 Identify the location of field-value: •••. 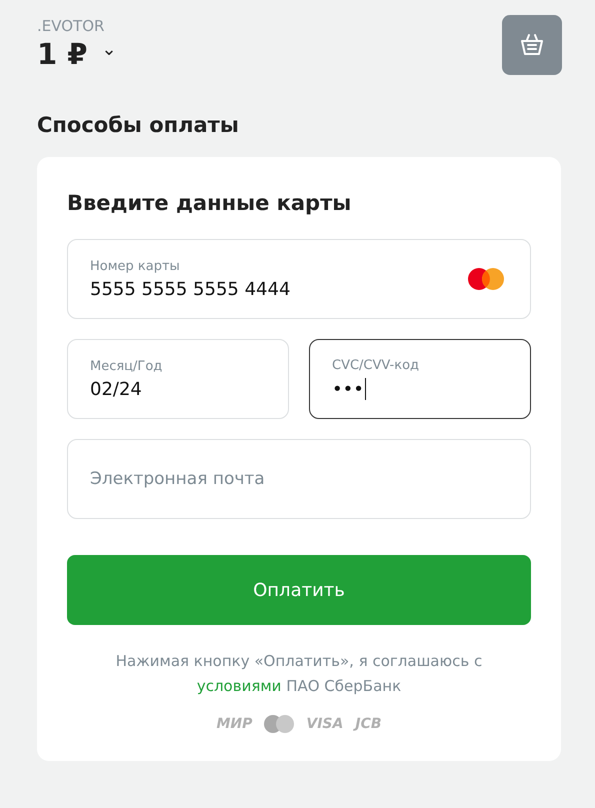
(348, 389).